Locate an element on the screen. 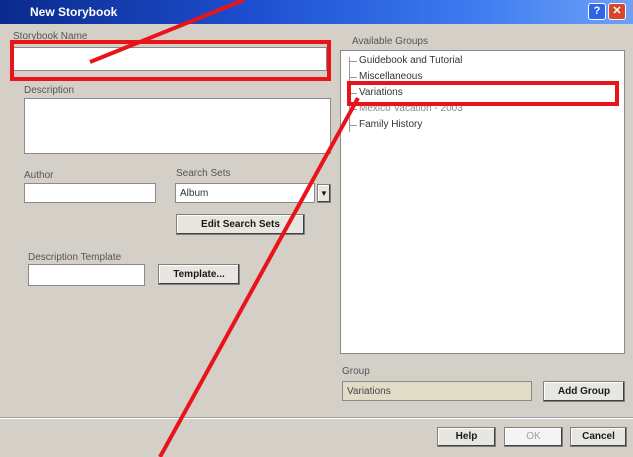 The width and height of the screenshot is (633, 457). group-value: Variations is located at coordinates (369, 391).